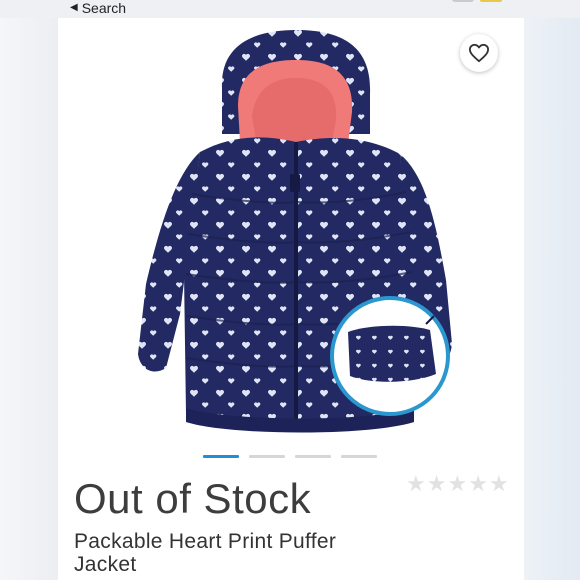 The image size is (580, 580). What do you see at coordinates (290, 9) in the screenshot?
I see `status-bar: ◀ Search` at bounding box center [290, 9].